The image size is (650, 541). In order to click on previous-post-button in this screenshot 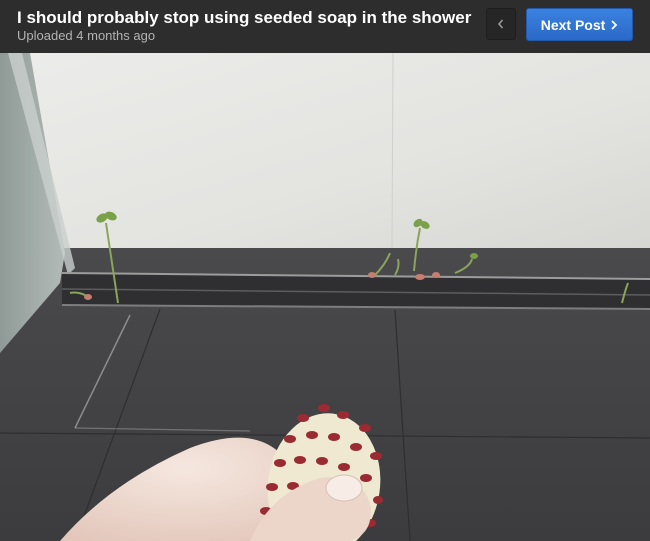, I will do `click(501, 24)`.